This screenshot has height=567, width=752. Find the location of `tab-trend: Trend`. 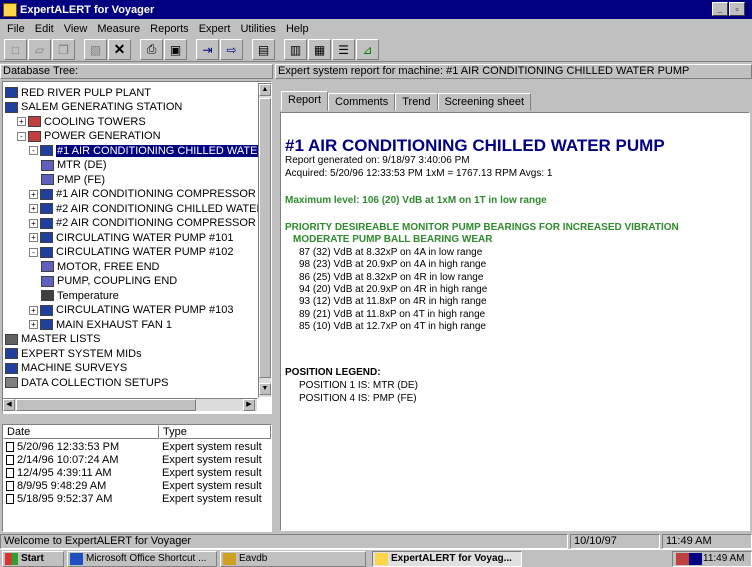

tab-trend: Trend is located at coordinates (416, 102).